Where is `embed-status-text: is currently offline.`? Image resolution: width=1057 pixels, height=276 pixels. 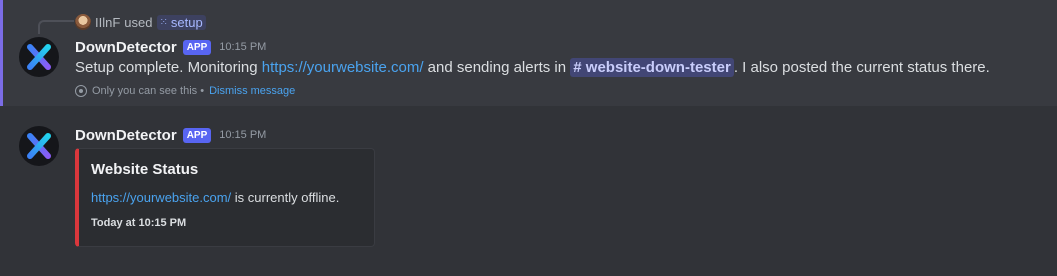
embed-status-text: is currently offline. is located at coordinates (285, 197).